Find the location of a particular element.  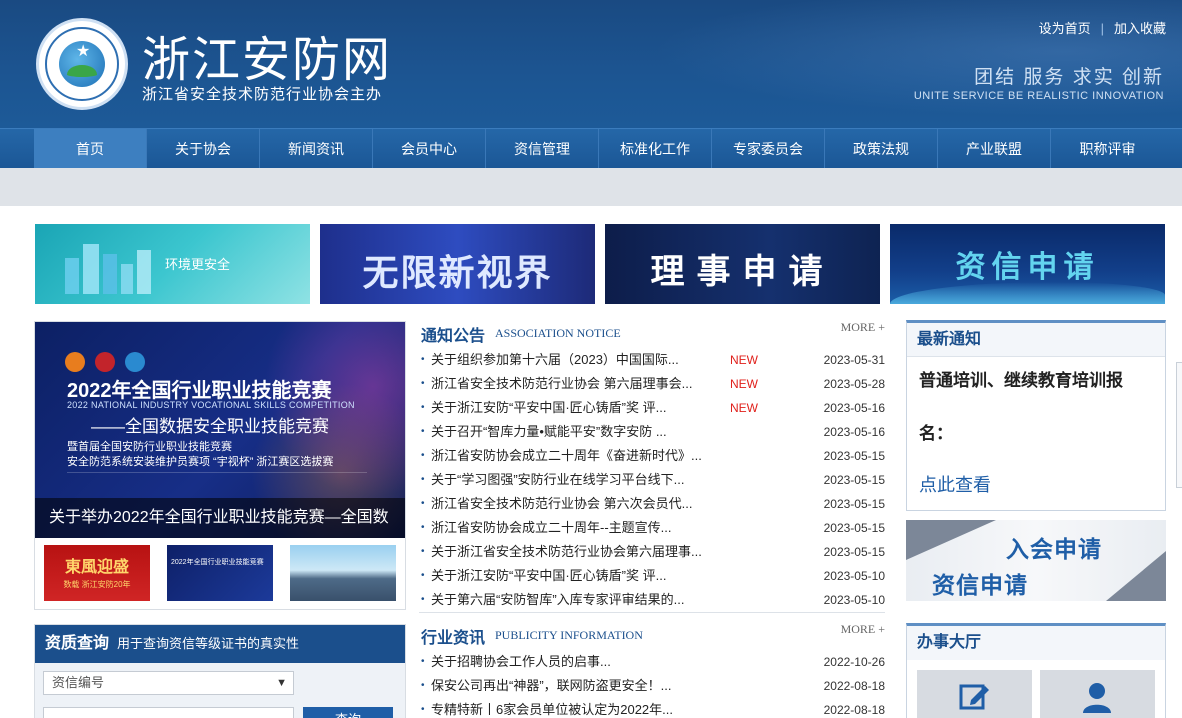

membership-credit-banner: 入会申请 资信申请 is located at coordinates (1036, 560).